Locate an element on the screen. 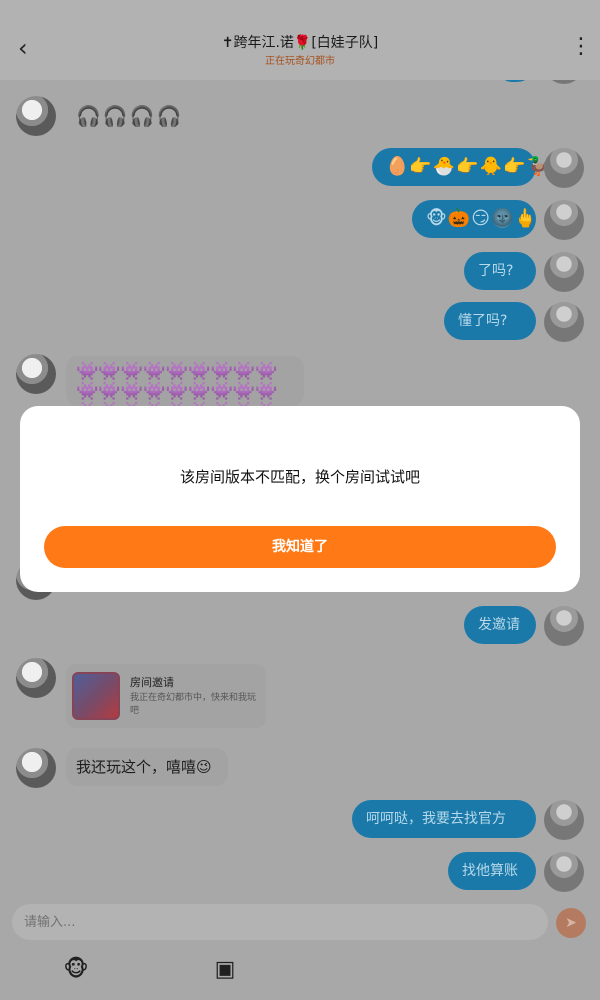 The image size is (600, 1000). game-thumbnail is located at coordinates (96, 696).